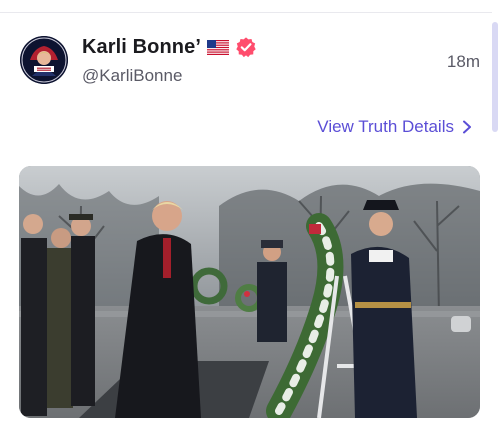 The height and width of the screenshot is (438, 500). What do you see at coordinates (385, 126) in the screenshot?
I see `view-truth-details-label: View Truth Details` at bounding box center [385, 126].